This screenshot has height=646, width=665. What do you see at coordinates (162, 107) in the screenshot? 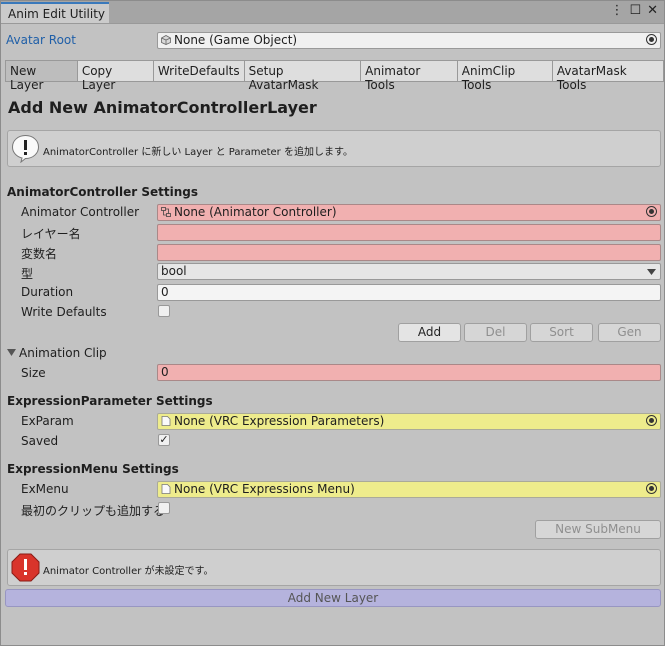
I see `page-title: Add New AnimatorControllerLayer` at bounding box center [162, 107].